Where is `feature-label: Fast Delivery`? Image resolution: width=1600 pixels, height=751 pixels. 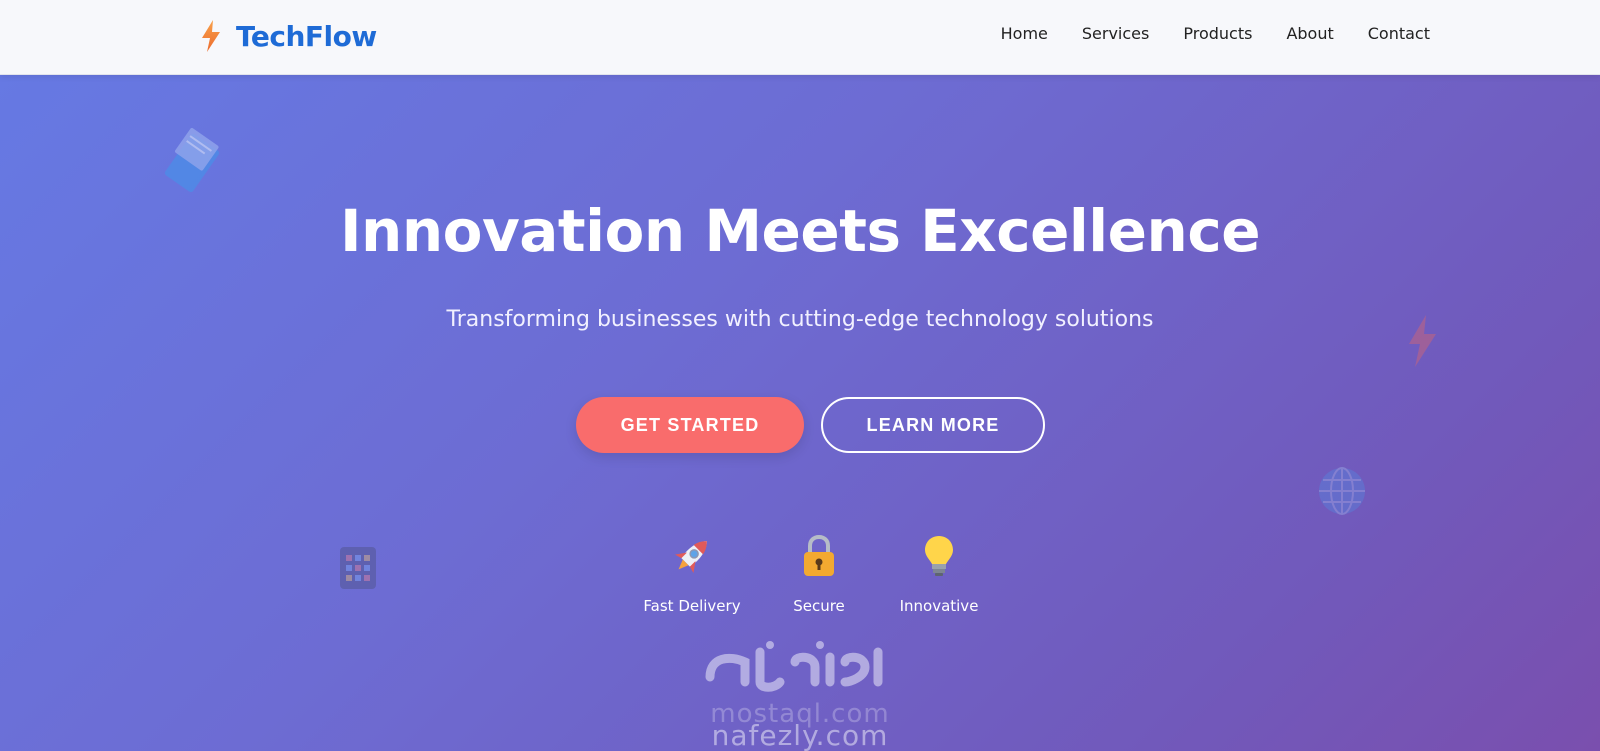
feature-label: Fast Delivery is located at coordinates (692, 606).